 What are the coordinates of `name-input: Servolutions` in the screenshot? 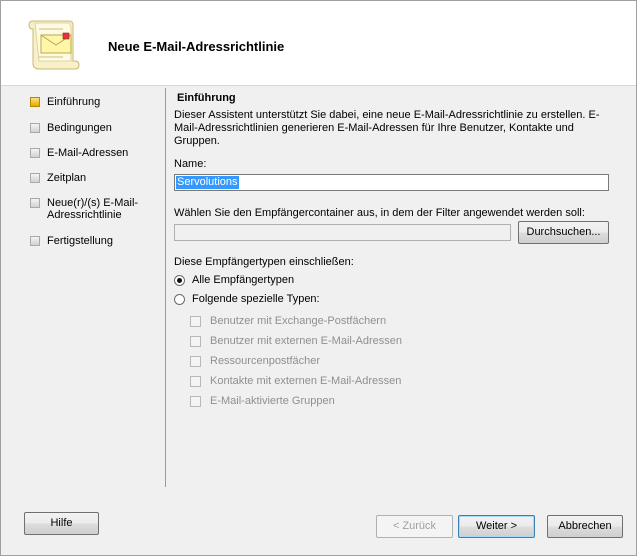 It's located at (391, 182).